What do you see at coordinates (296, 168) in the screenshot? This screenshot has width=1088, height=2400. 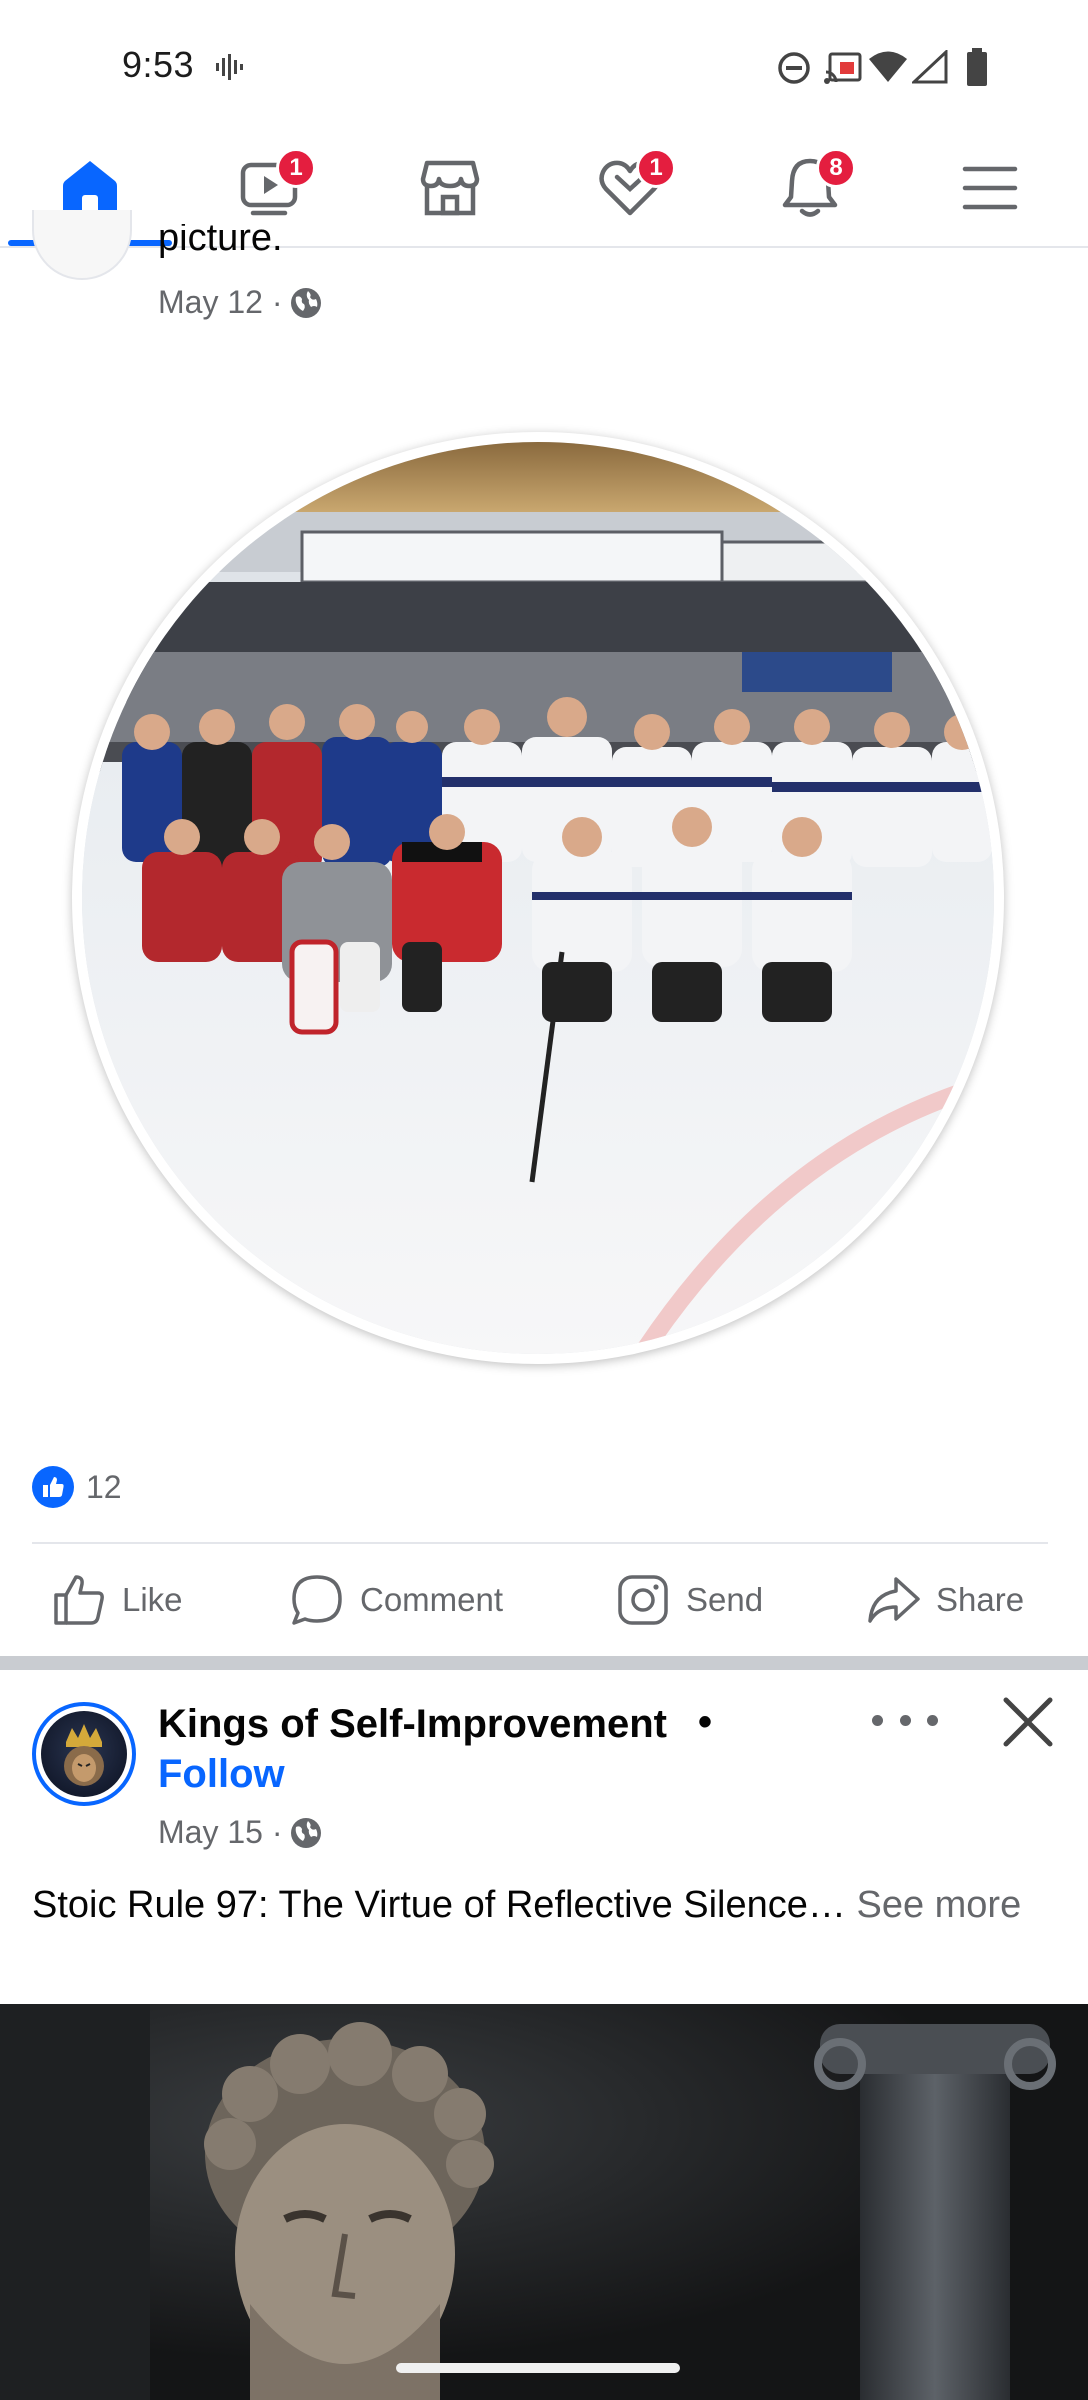 I see `video-badge: 1` at bounding box center [296, 168].